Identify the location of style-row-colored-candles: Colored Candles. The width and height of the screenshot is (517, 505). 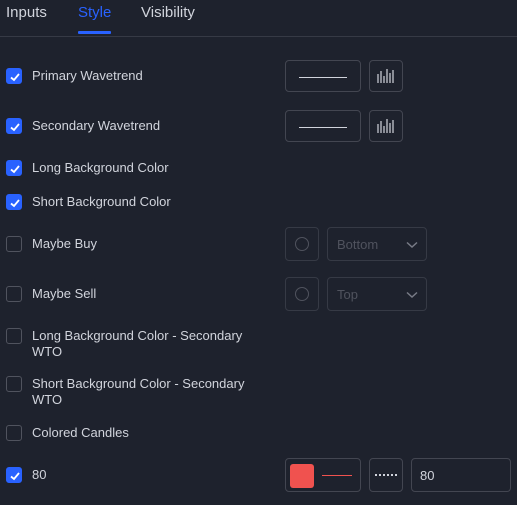
(258, 434).